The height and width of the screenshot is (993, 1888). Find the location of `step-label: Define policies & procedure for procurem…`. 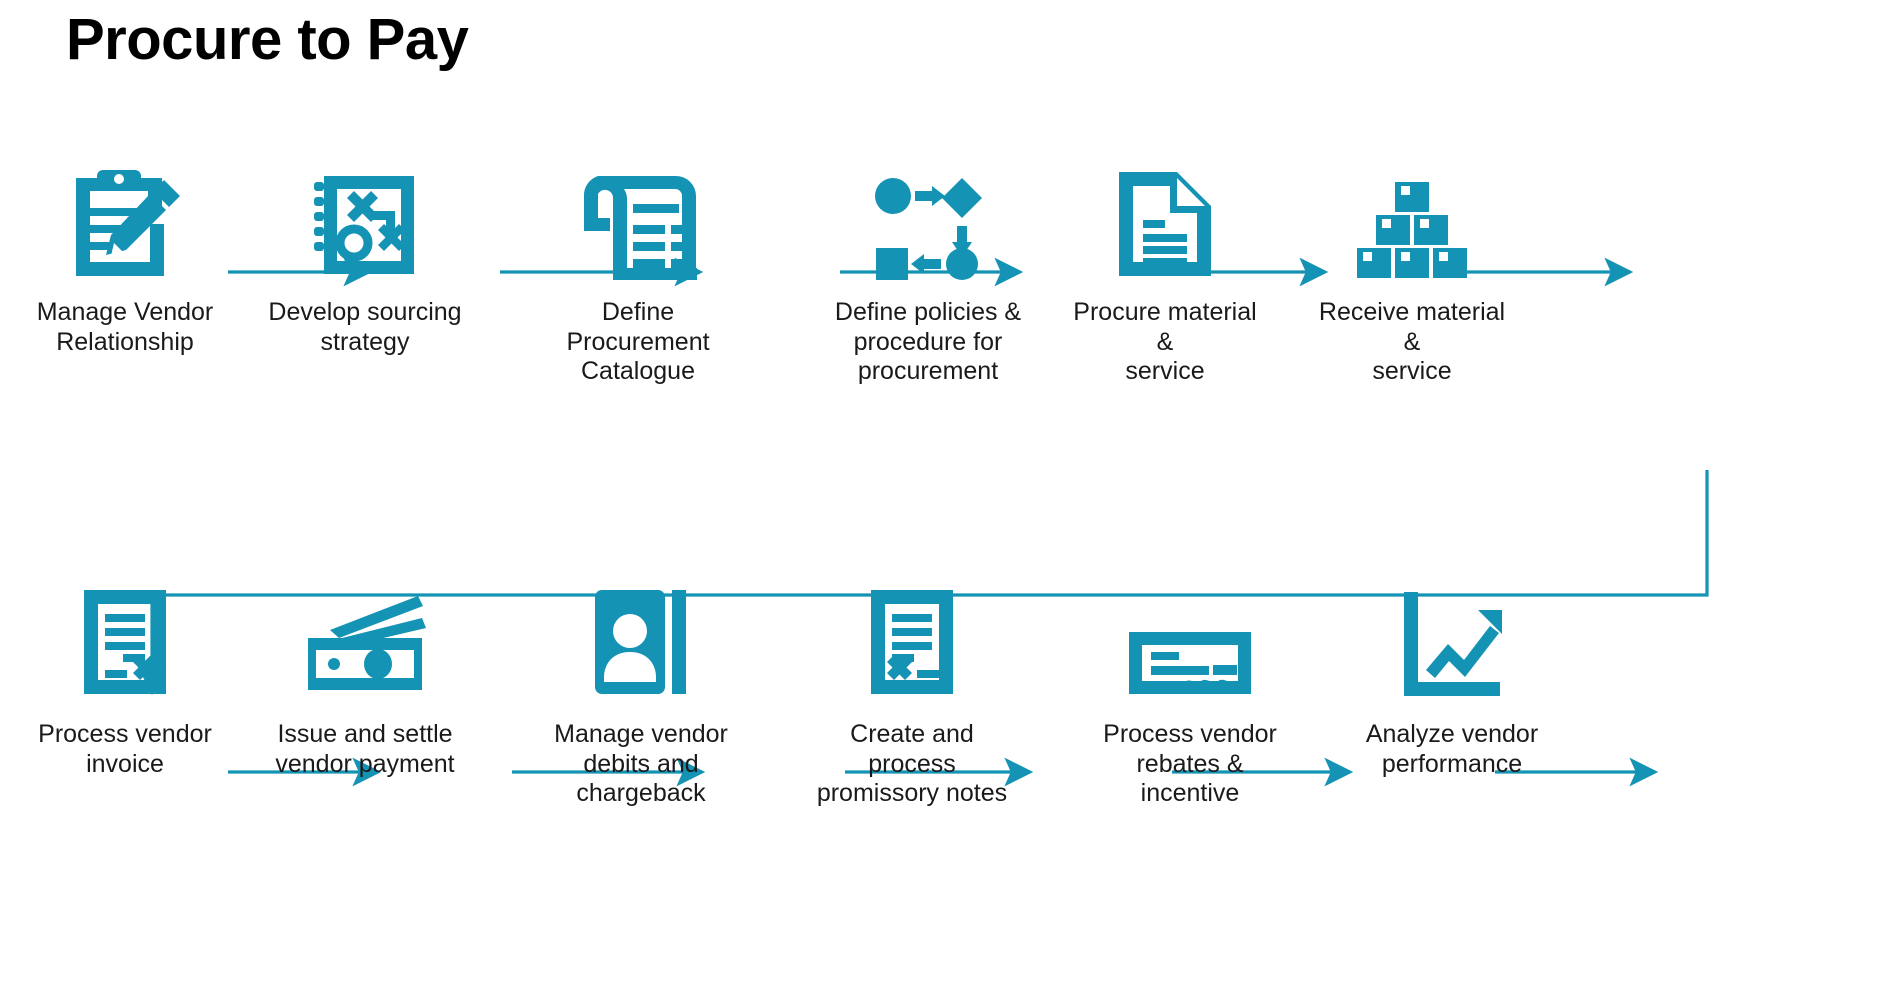

step-label: Define policies & procedure for procurem… is located at coordinates (928, 341).